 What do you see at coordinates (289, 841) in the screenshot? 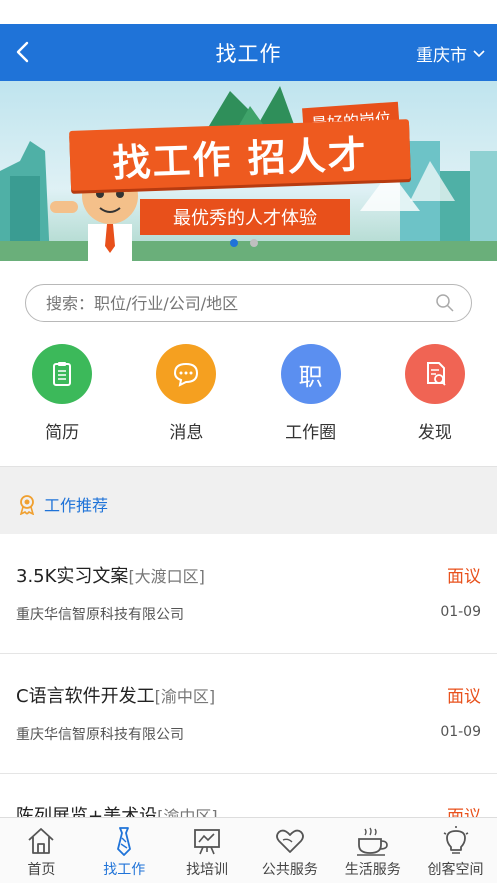
I see `heart-hands-icon` at bounding box center [289, 841].